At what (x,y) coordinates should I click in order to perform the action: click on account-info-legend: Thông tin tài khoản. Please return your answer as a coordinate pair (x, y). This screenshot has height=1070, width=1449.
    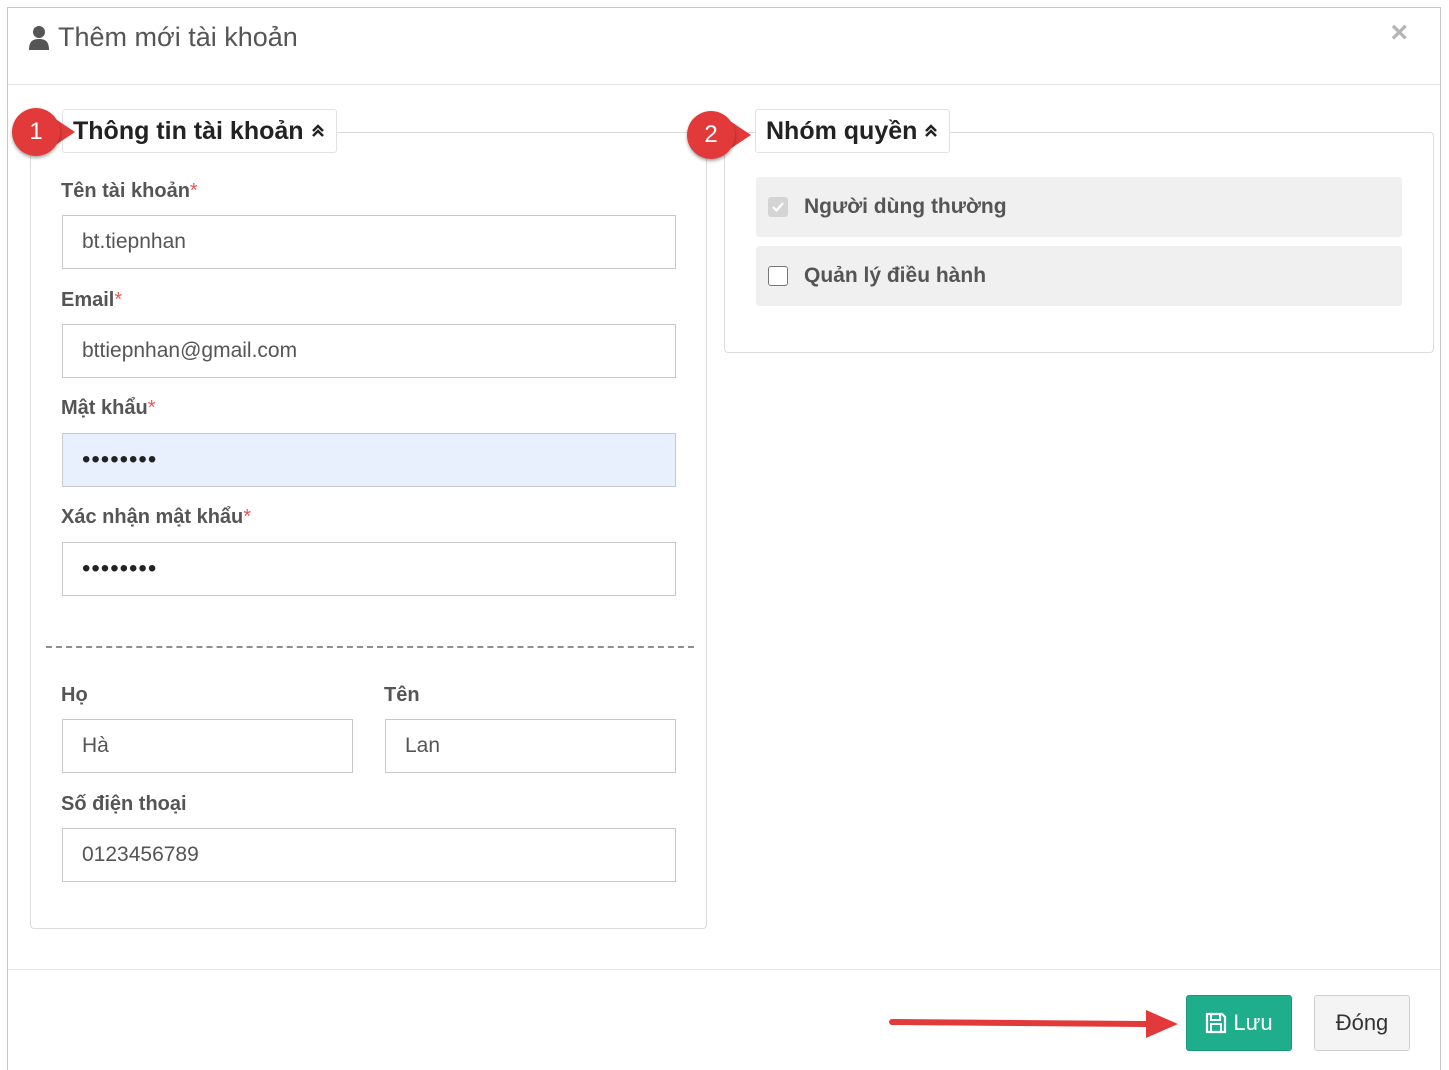
    Looking at the image, I should click on (199, 131).